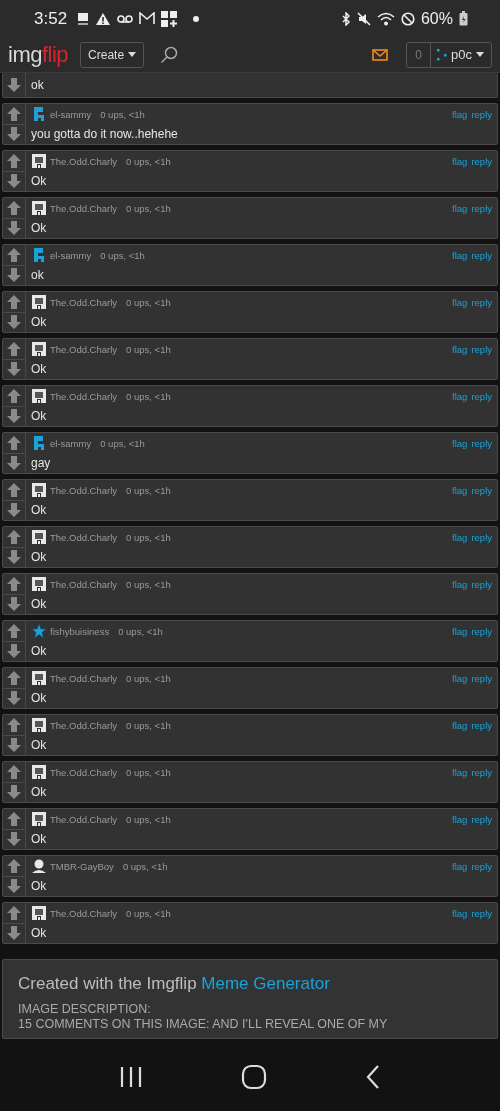  What do you see at coordinates (80, 631) in the screenshot?
I see `username-link: fishybuisiness` at bounding box center [80, 631].